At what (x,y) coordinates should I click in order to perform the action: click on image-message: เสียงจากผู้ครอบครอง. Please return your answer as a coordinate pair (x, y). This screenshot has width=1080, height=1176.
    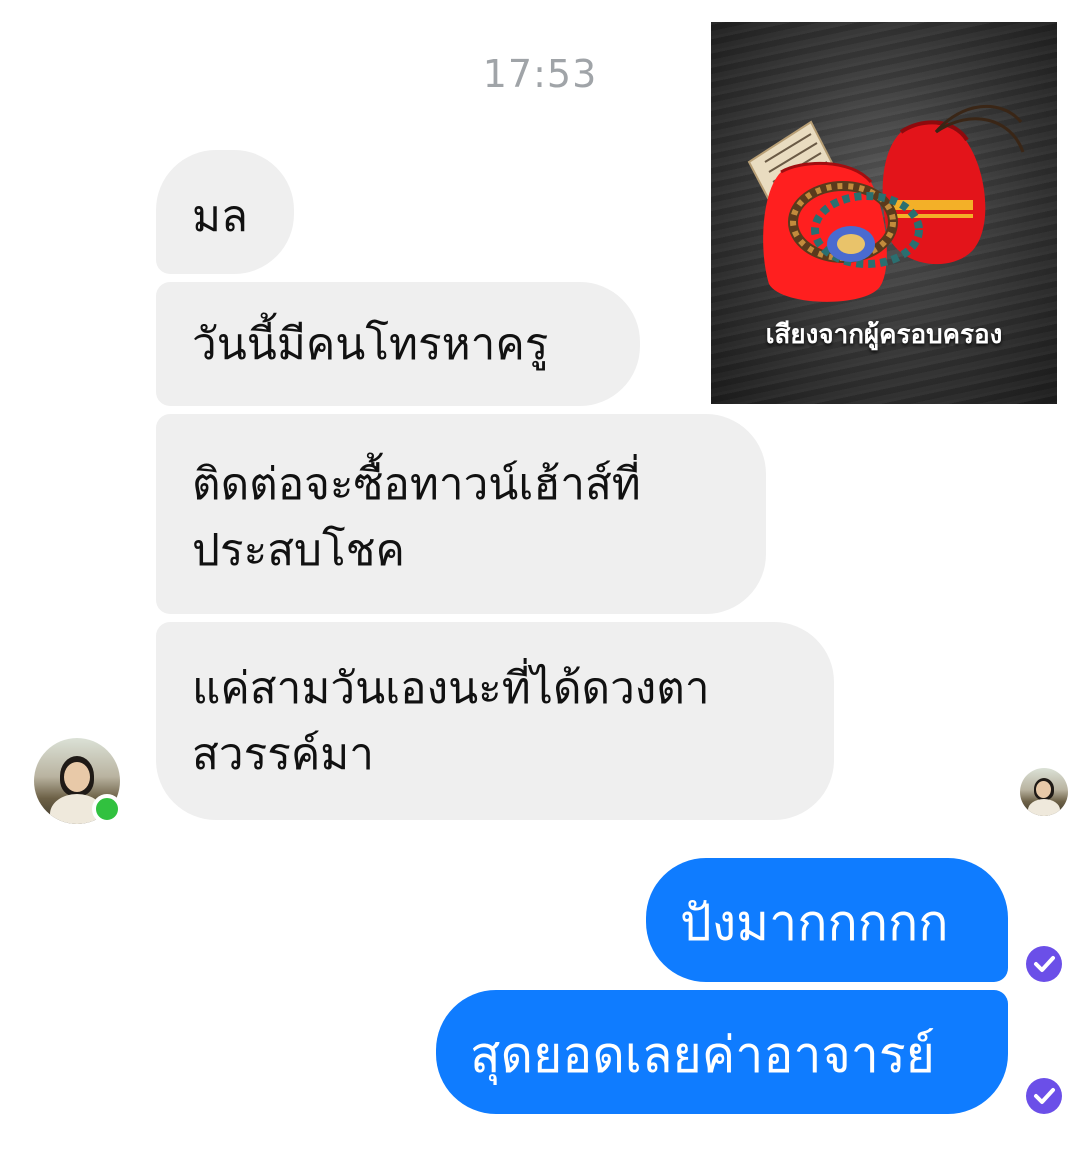
    Looking at the image, I should click on (884, 213).